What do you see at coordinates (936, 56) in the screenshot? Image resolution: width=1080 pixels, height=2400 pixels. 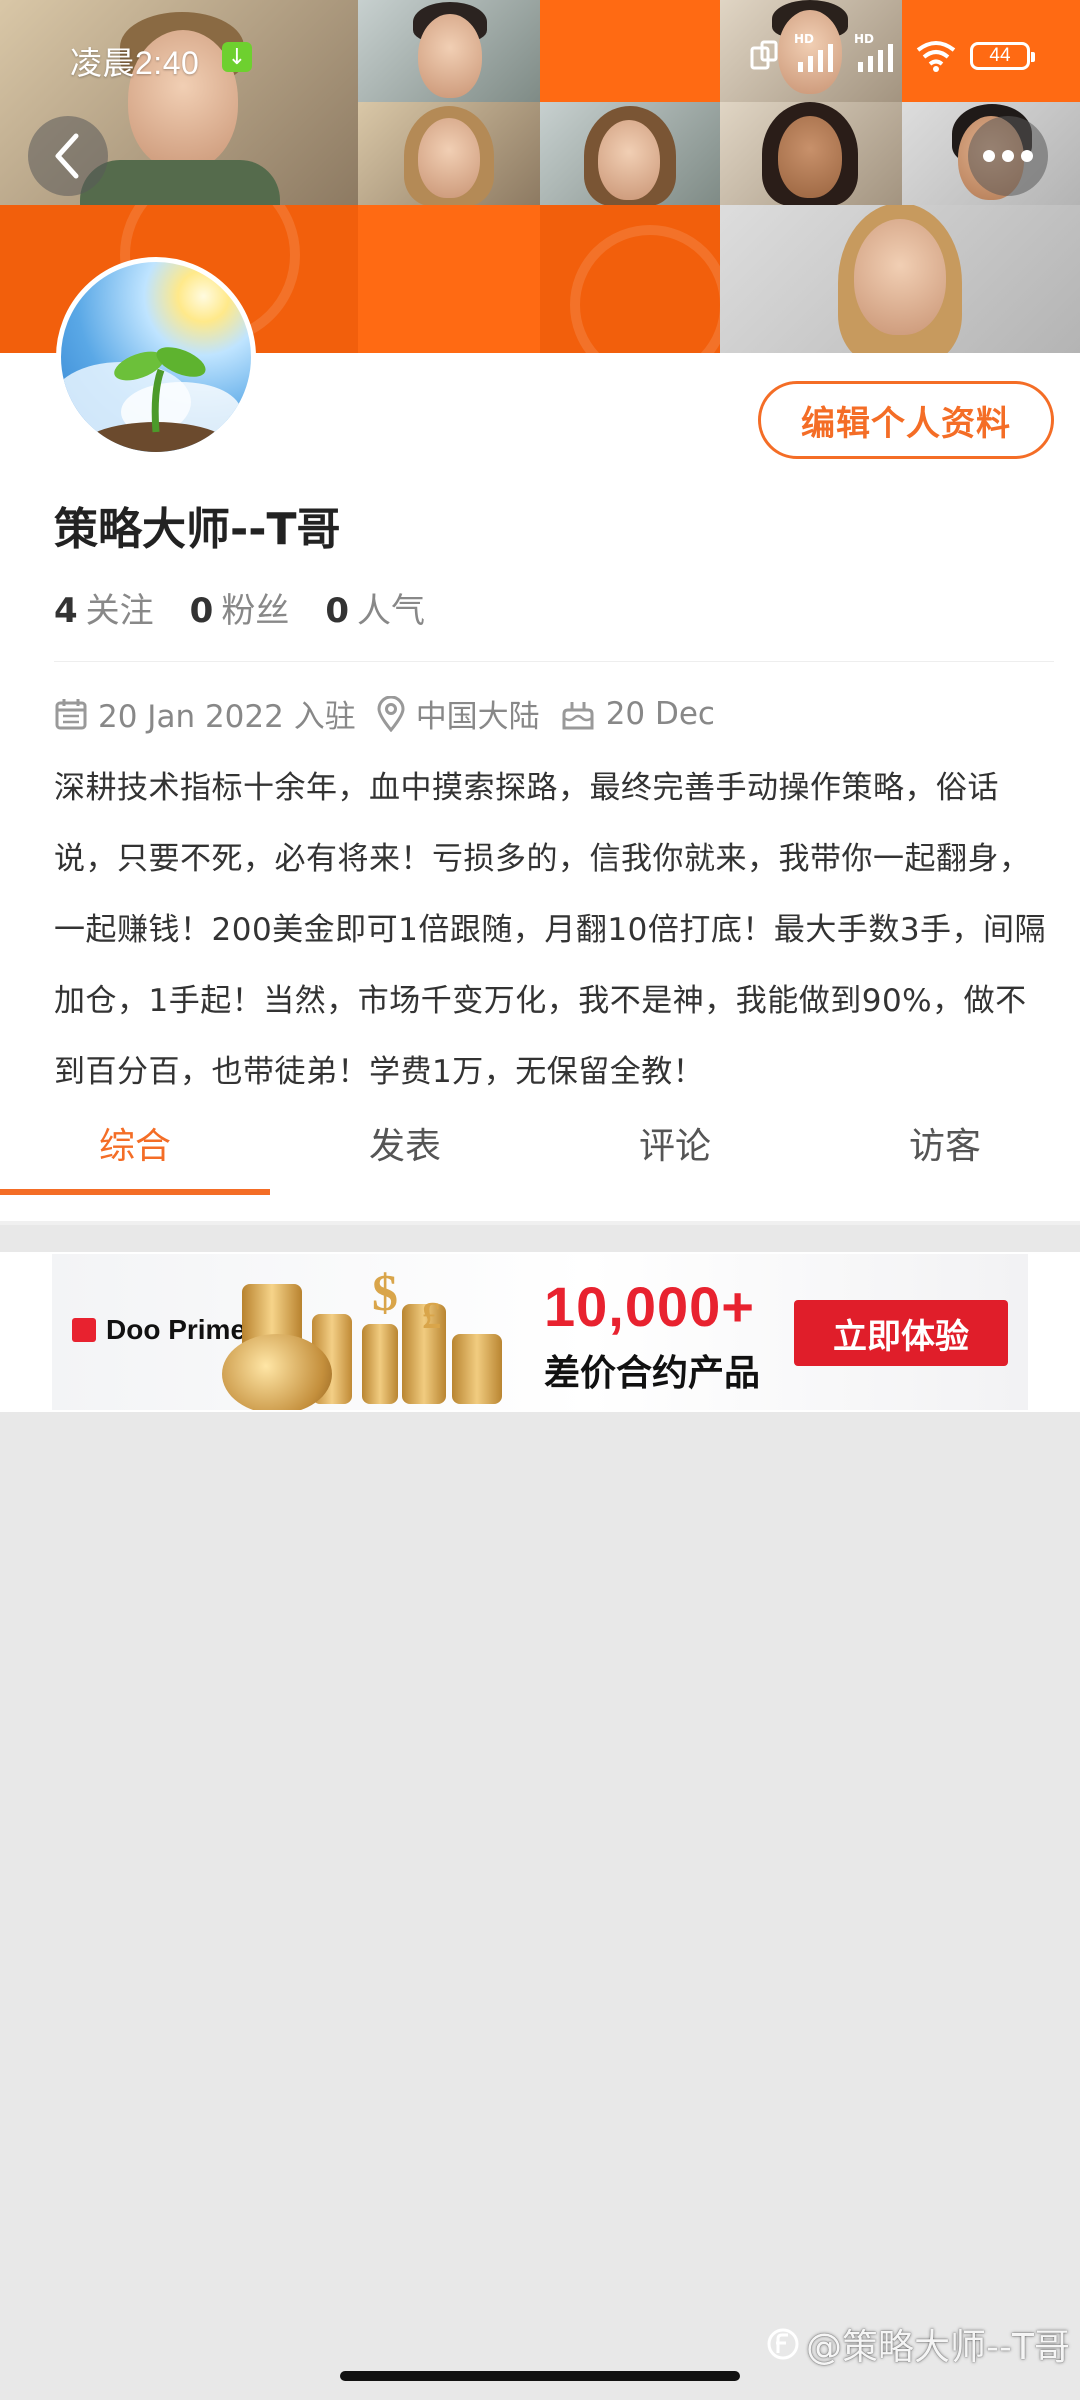 I see `wifi-icon` at bounding box center [936, 56].